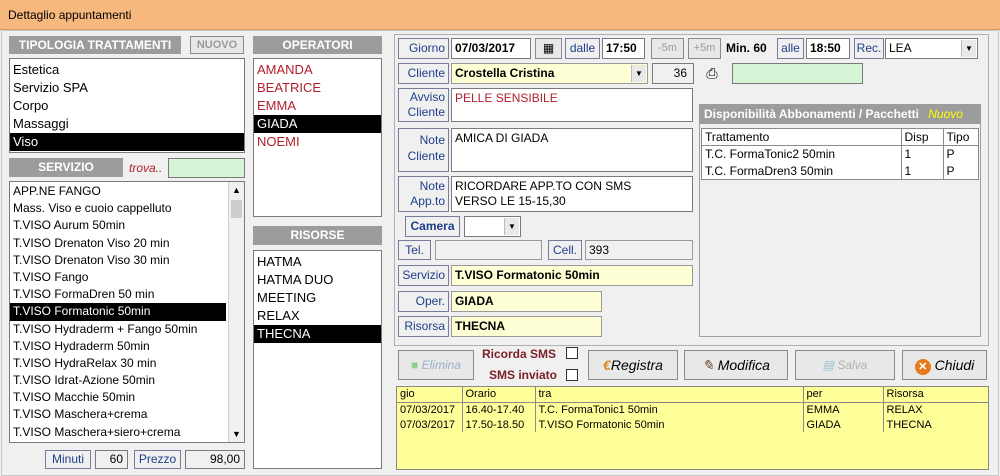 Image resolution: width=1000 pixels, height=476 pixels. What do you see at coordinates (118, 432) in the screenshot?
I see `list-item: T.VISO Maschera+siero+crema` at bounding box center [118, 432].